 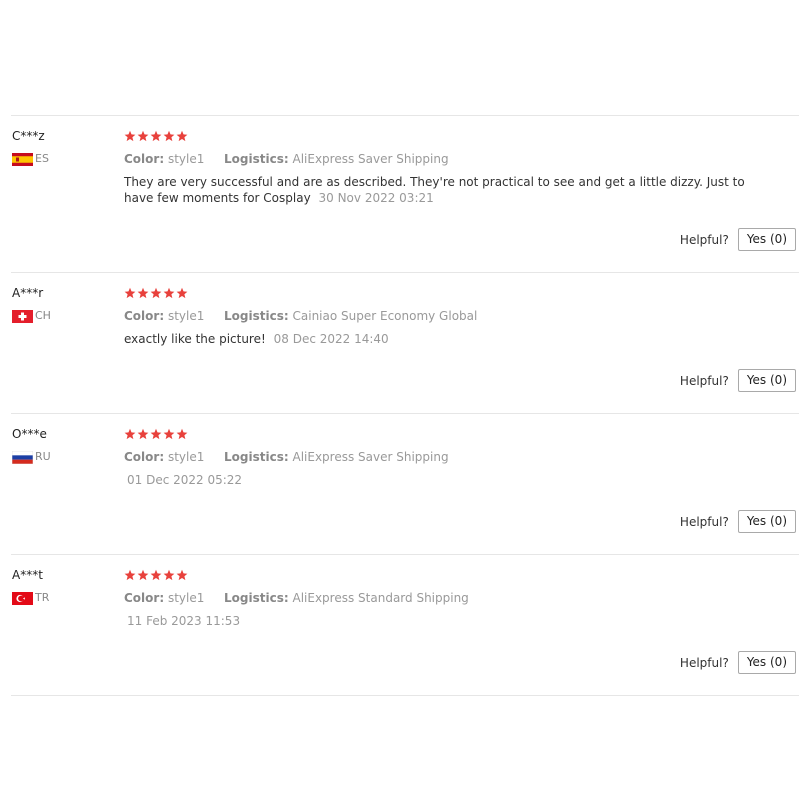 I want to click on review-text-block: 11 Feb 2023 11:53, so click(x=444, y=621).